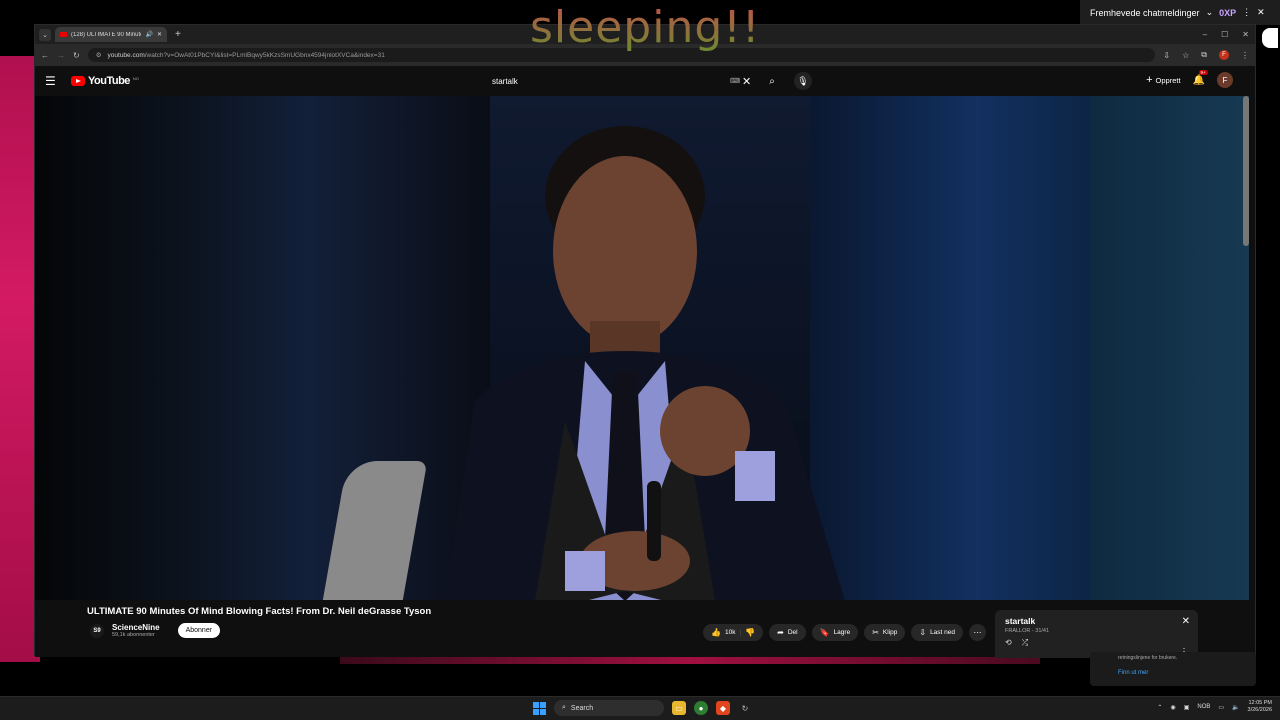 This screenshot has width=1280, height=720. I want to click on clock: 12:05 PM 3/26/2026, so click(1260, 707).